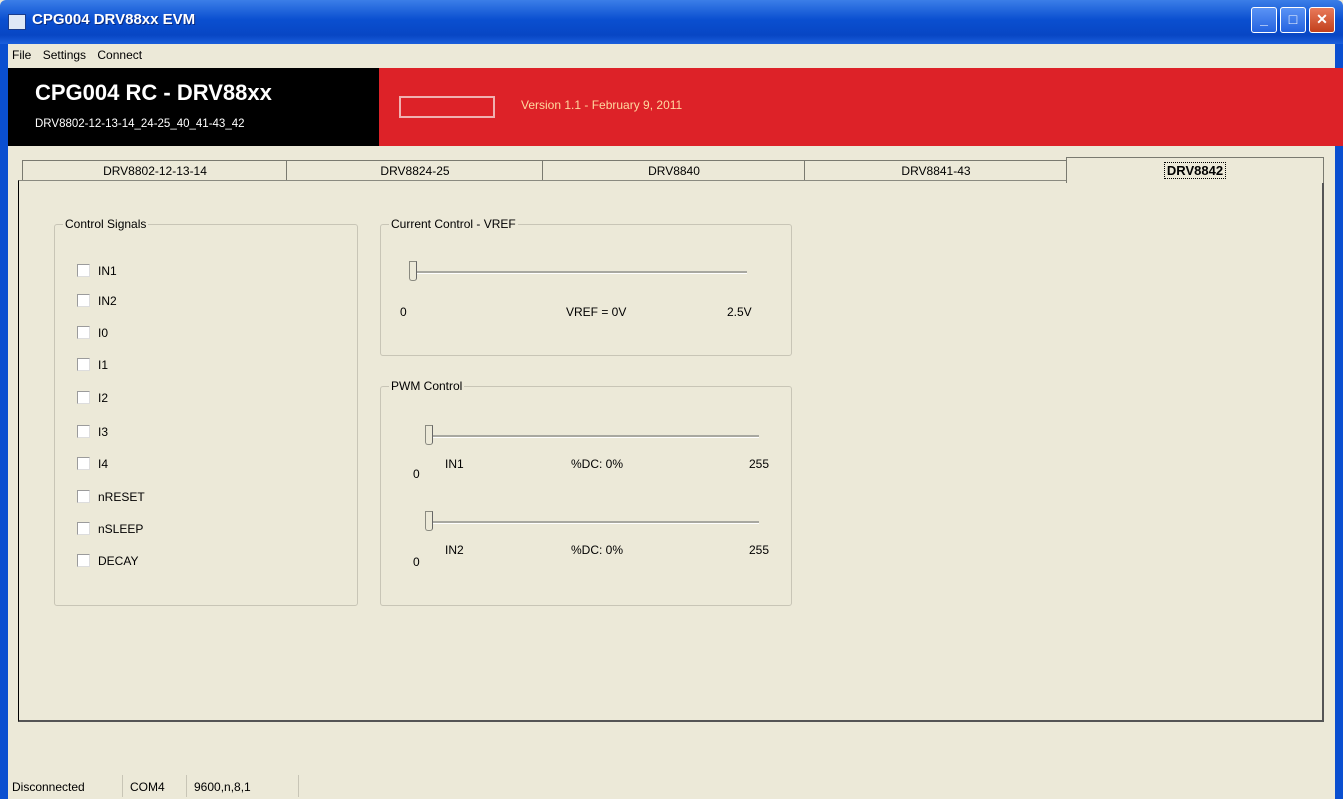  I want to click on checkbox-label: I3, so click(103, 431).